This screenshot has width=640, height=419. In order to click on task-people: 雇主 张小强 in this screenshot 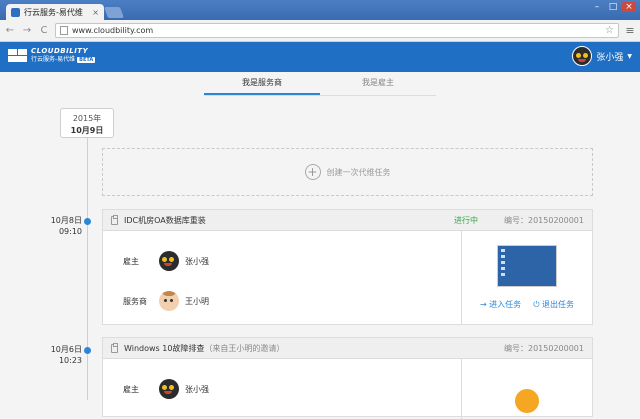, I will do `click(282, 389)`.